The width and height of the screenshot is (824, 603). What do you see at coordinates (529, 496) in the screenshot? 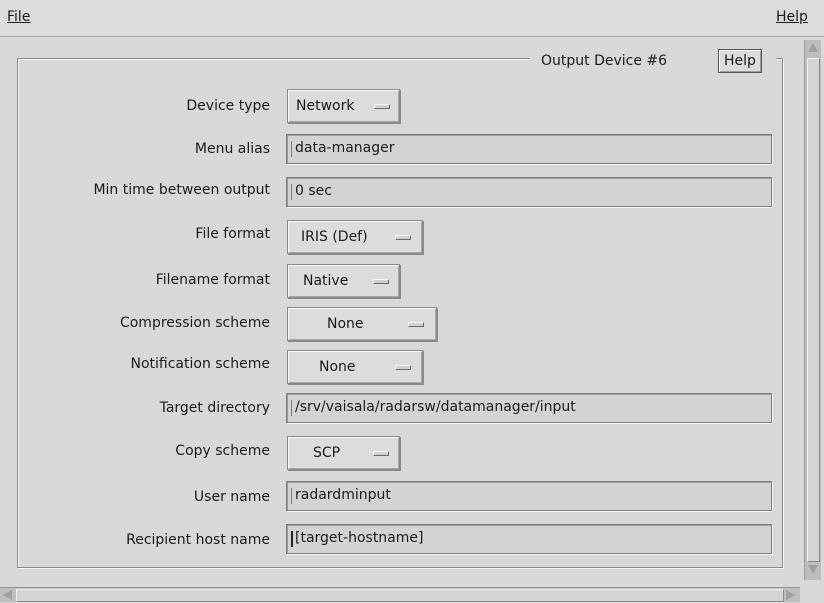
I see `user-name-field: radardminput` at bounding box center [529, 496].